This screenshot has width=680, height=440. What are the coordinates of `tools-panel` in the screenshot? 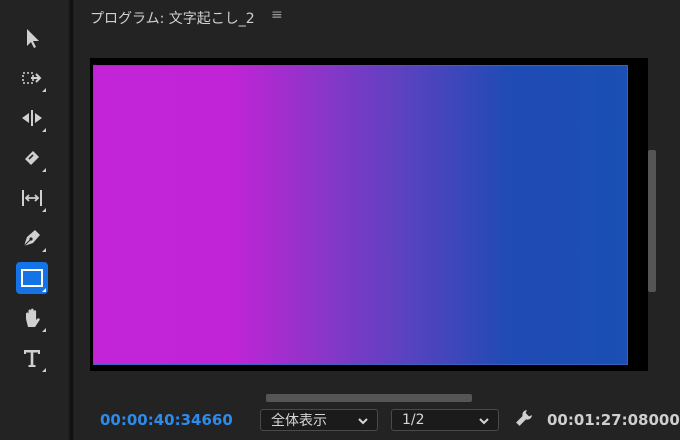 It's located at (34, 220).